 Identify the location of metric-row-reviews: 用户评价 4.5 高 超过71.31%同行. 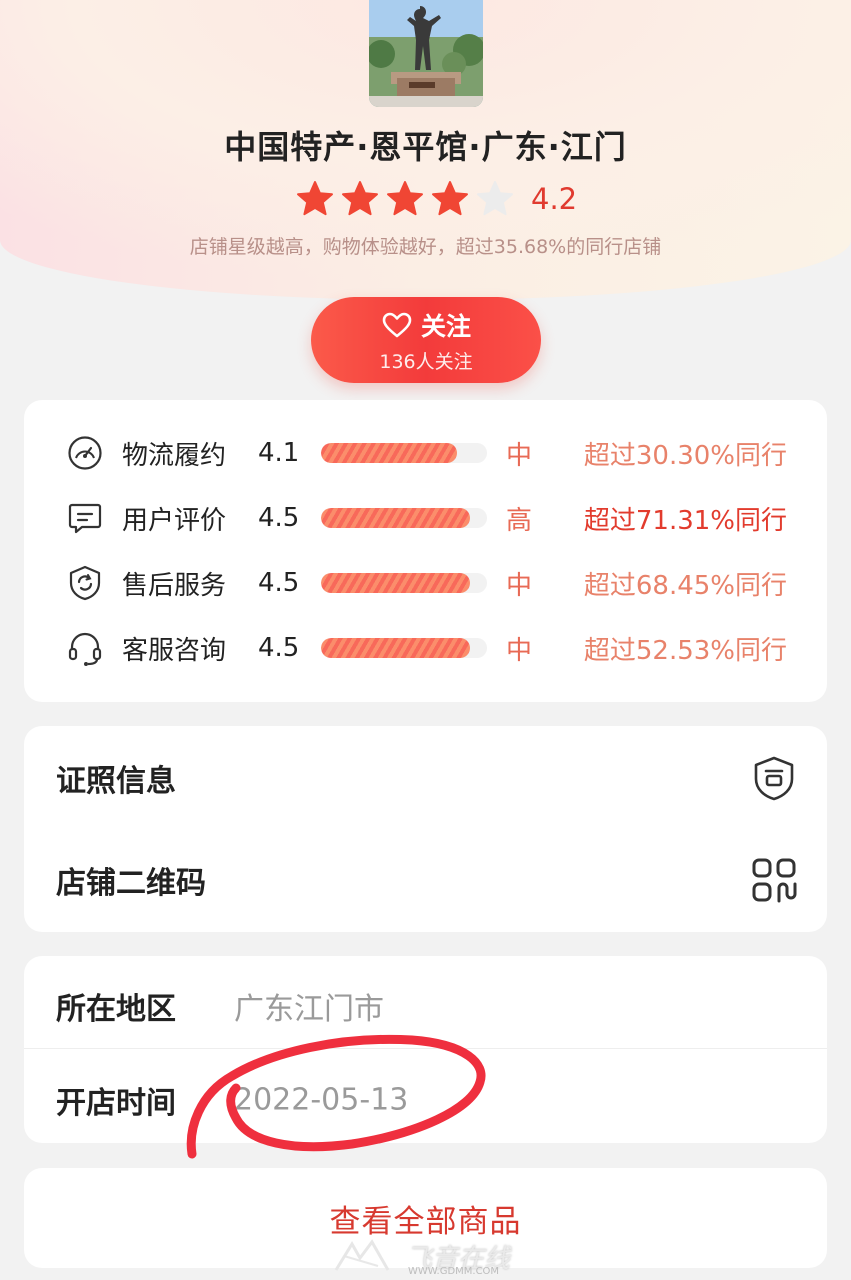
(425, 518).